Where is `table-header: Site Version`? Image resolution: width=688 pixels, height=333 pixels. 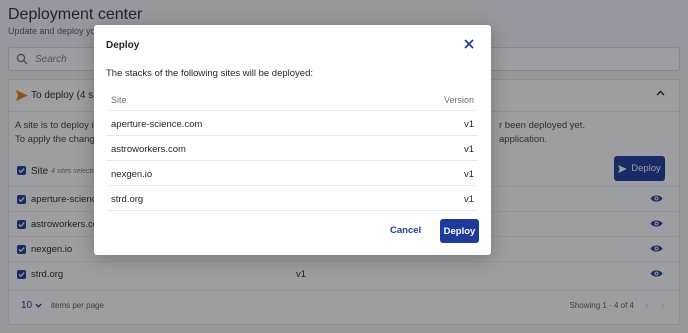 table-header: Site Version is located at coordinates (292, 100).